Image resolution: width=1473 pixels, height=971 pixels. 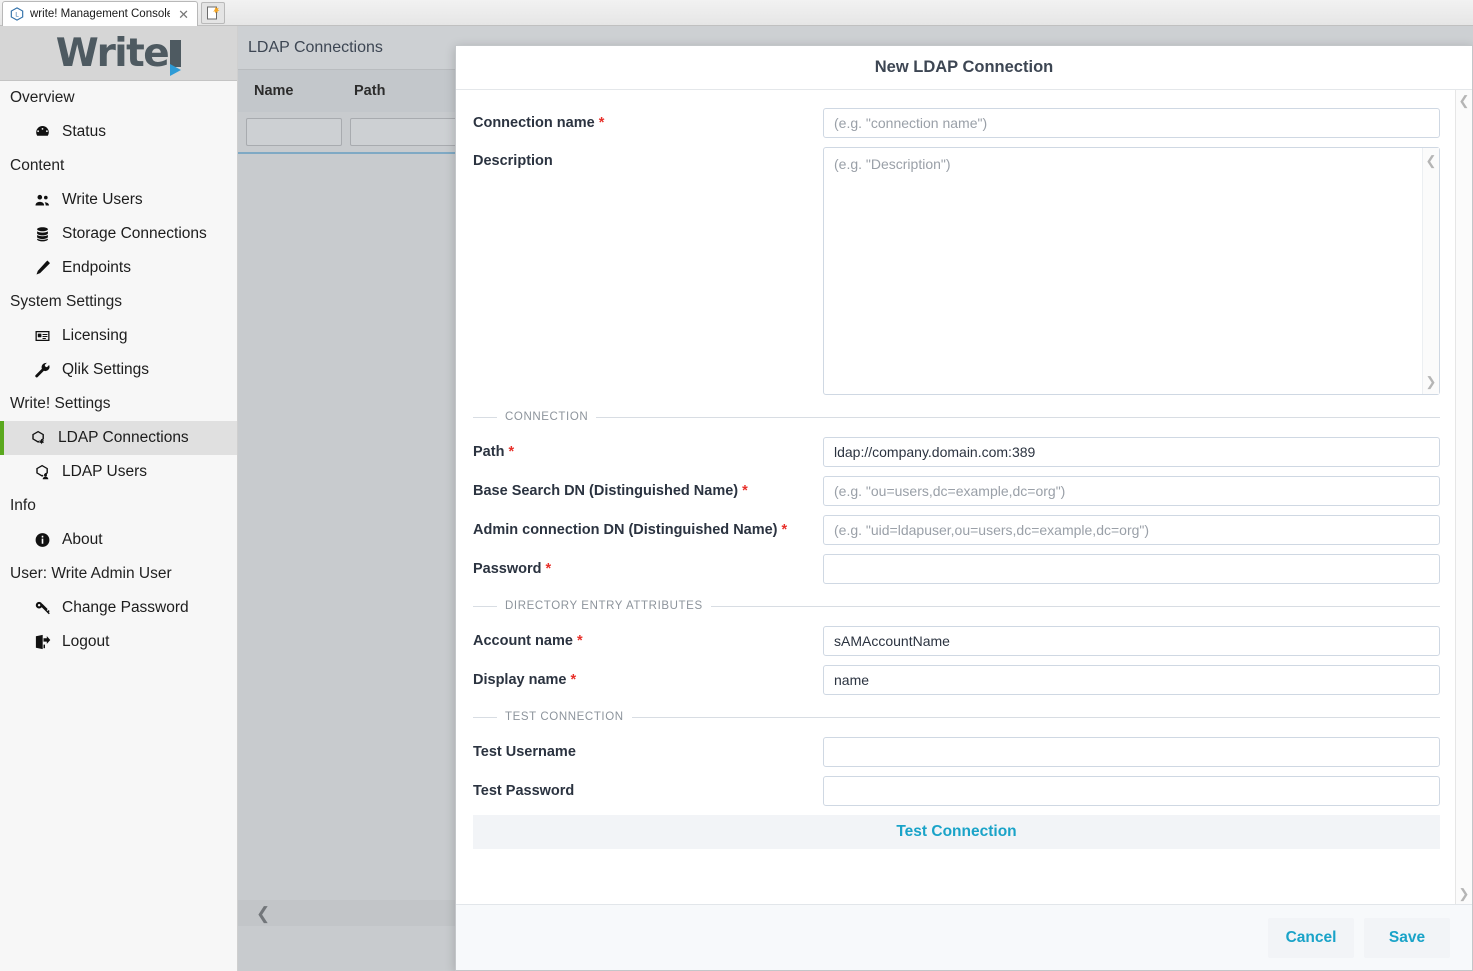 I want to click on account-name-input: sAMAccountName, so click(x=1131, y=641).